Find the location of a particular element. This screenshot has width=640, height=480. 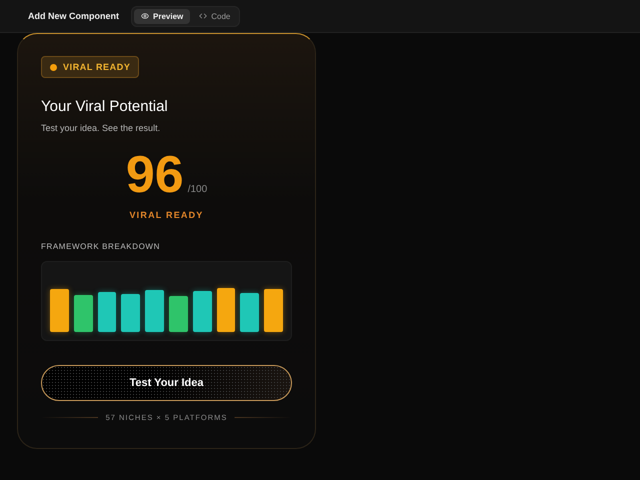

eye-icon is located at coordinates (145, 16).